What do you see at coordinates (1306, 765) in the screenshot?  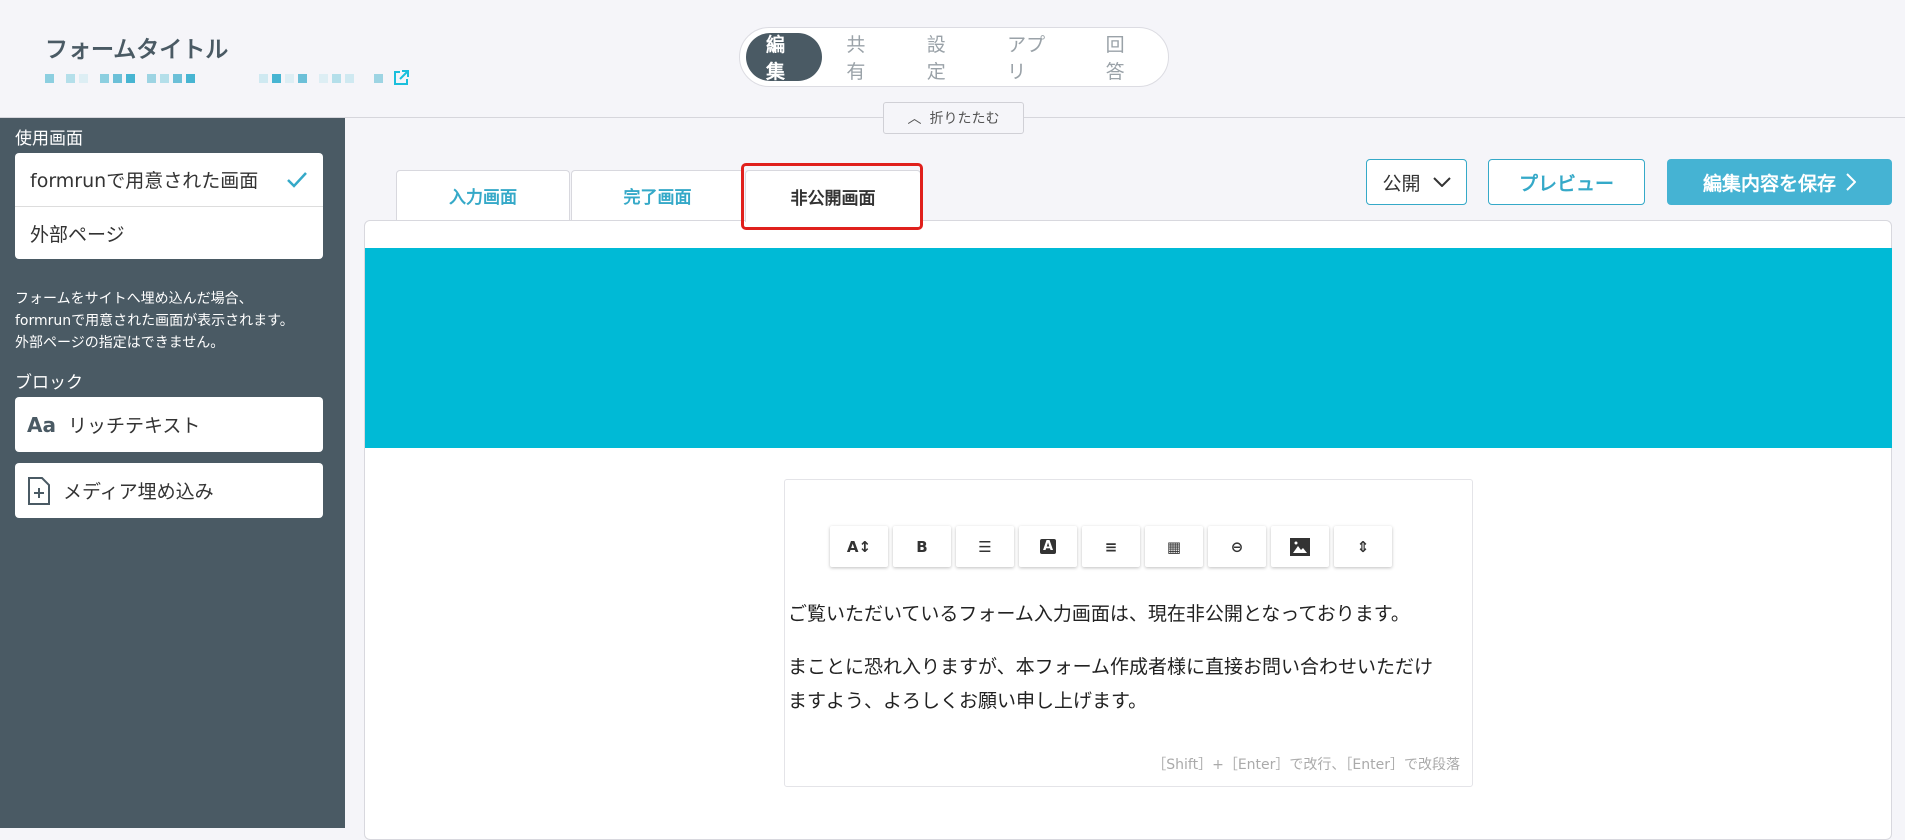 I see `editor-hint: ［Shift］+［Enter］で改行、［Enter］で改段落` at bounding box center [1306, 765].